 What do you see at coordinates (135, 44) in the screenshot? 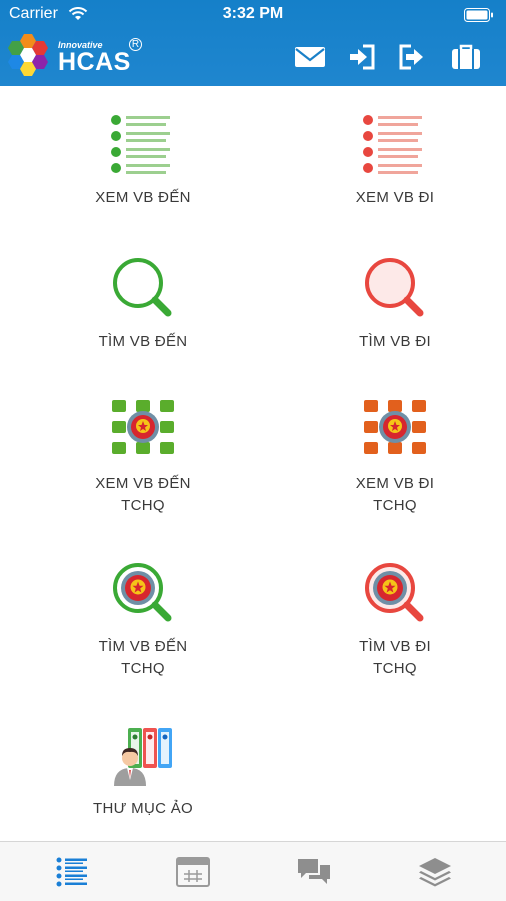
I see `logo-registered-mark: R` at bounding box center [135, 44].